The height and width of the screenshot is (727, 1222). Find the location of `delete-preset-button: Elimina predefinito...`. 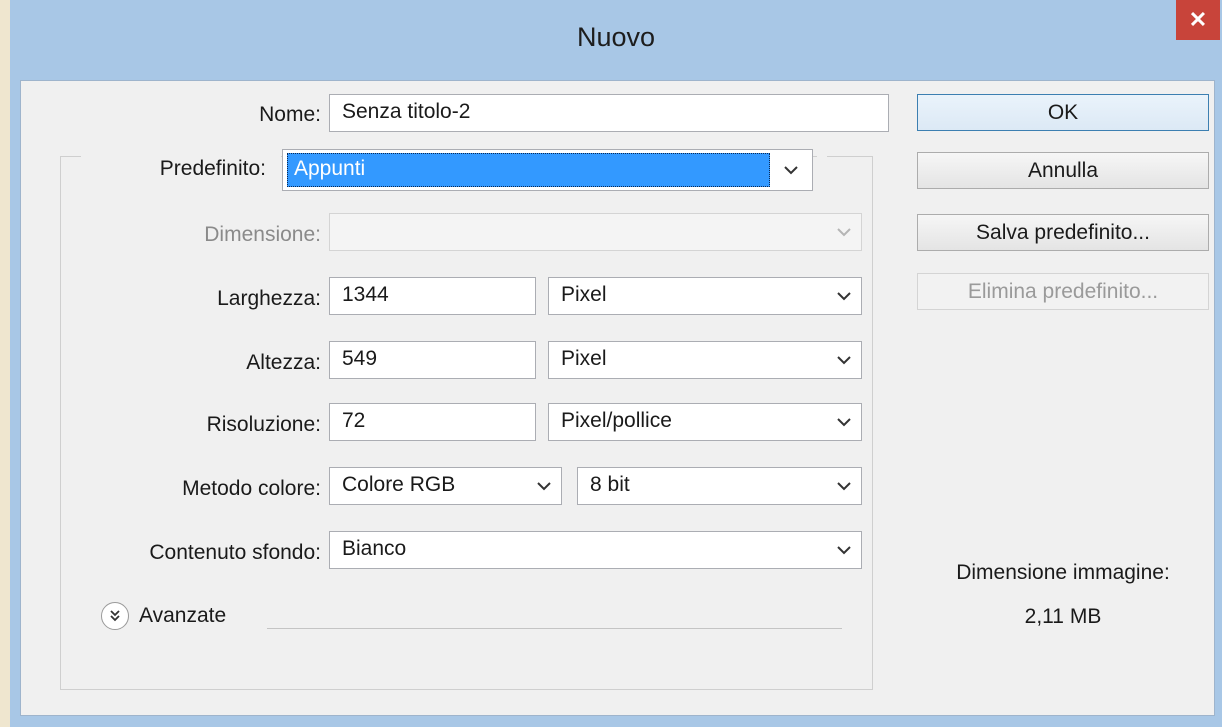

delete-preset-button: Elimina predefinito... is located at coordinates (1063, 291).